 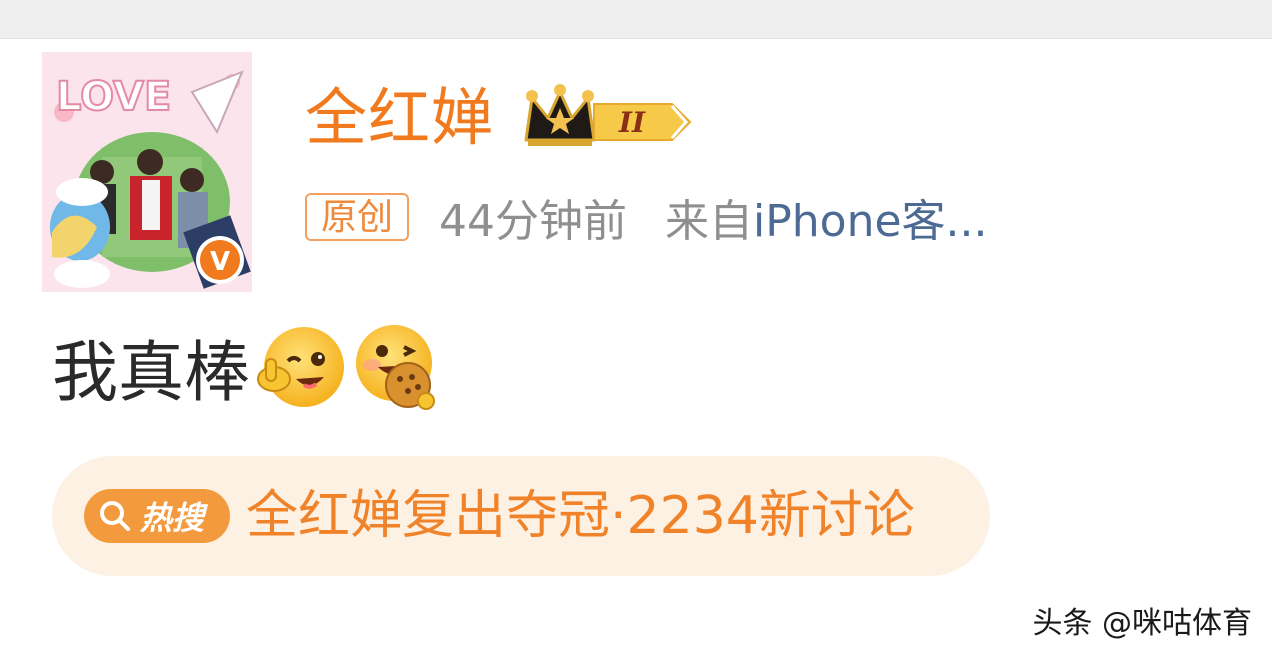 What do you see at coordinates (580, 516) in the screenshot?
I see `hot-search-topic: 全红婵复出夺冠·2234新讨论` at bounding box center [580, 516].